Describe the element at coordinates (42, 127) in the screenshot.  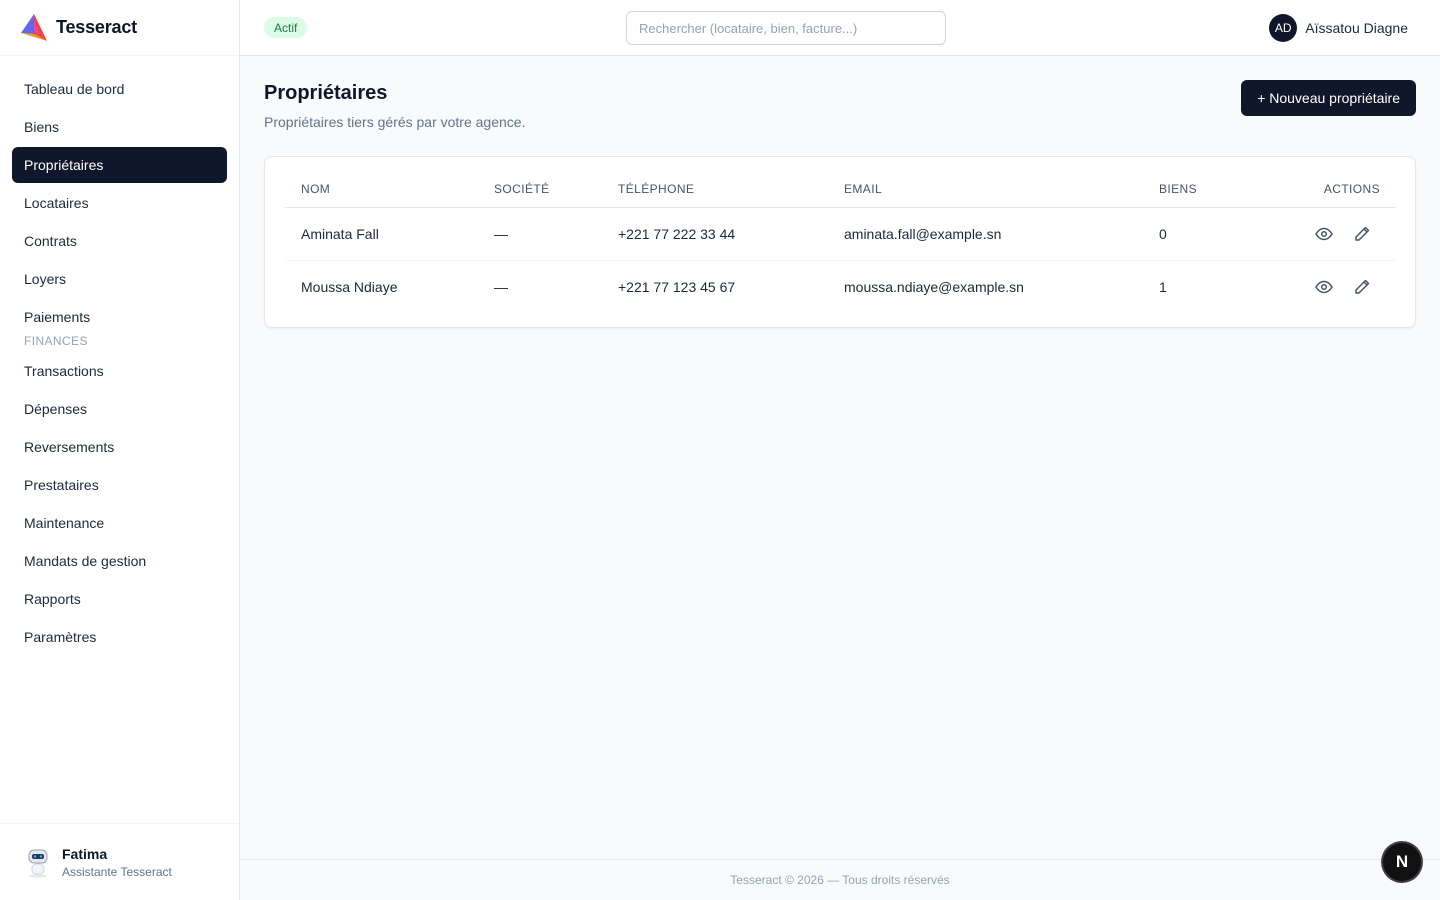
I see `sidebar-item-label: Biens` at that location.